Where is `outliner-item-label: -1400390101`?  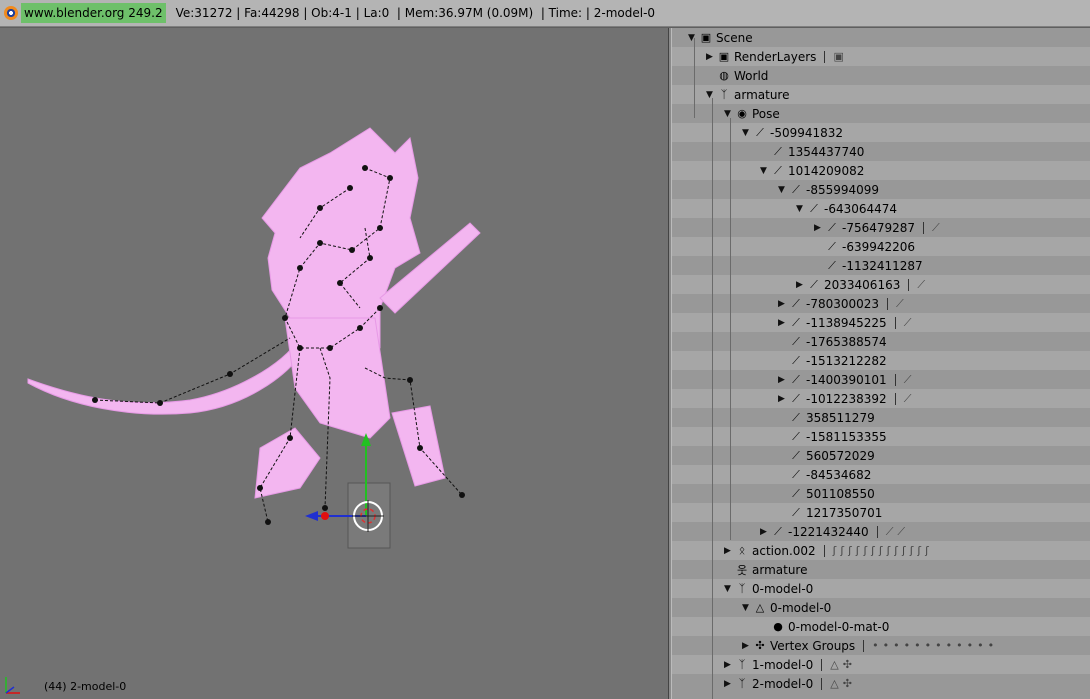
outliner-item-label: -1400390101 is located at coordinates (846, 380).